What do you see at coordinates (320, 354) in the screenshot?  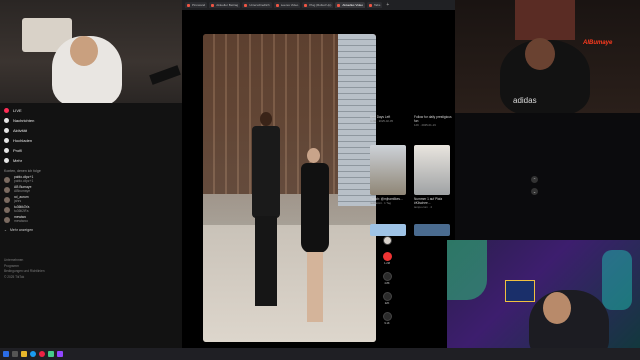 I see `taskbar` at bounding box center [320, 354].